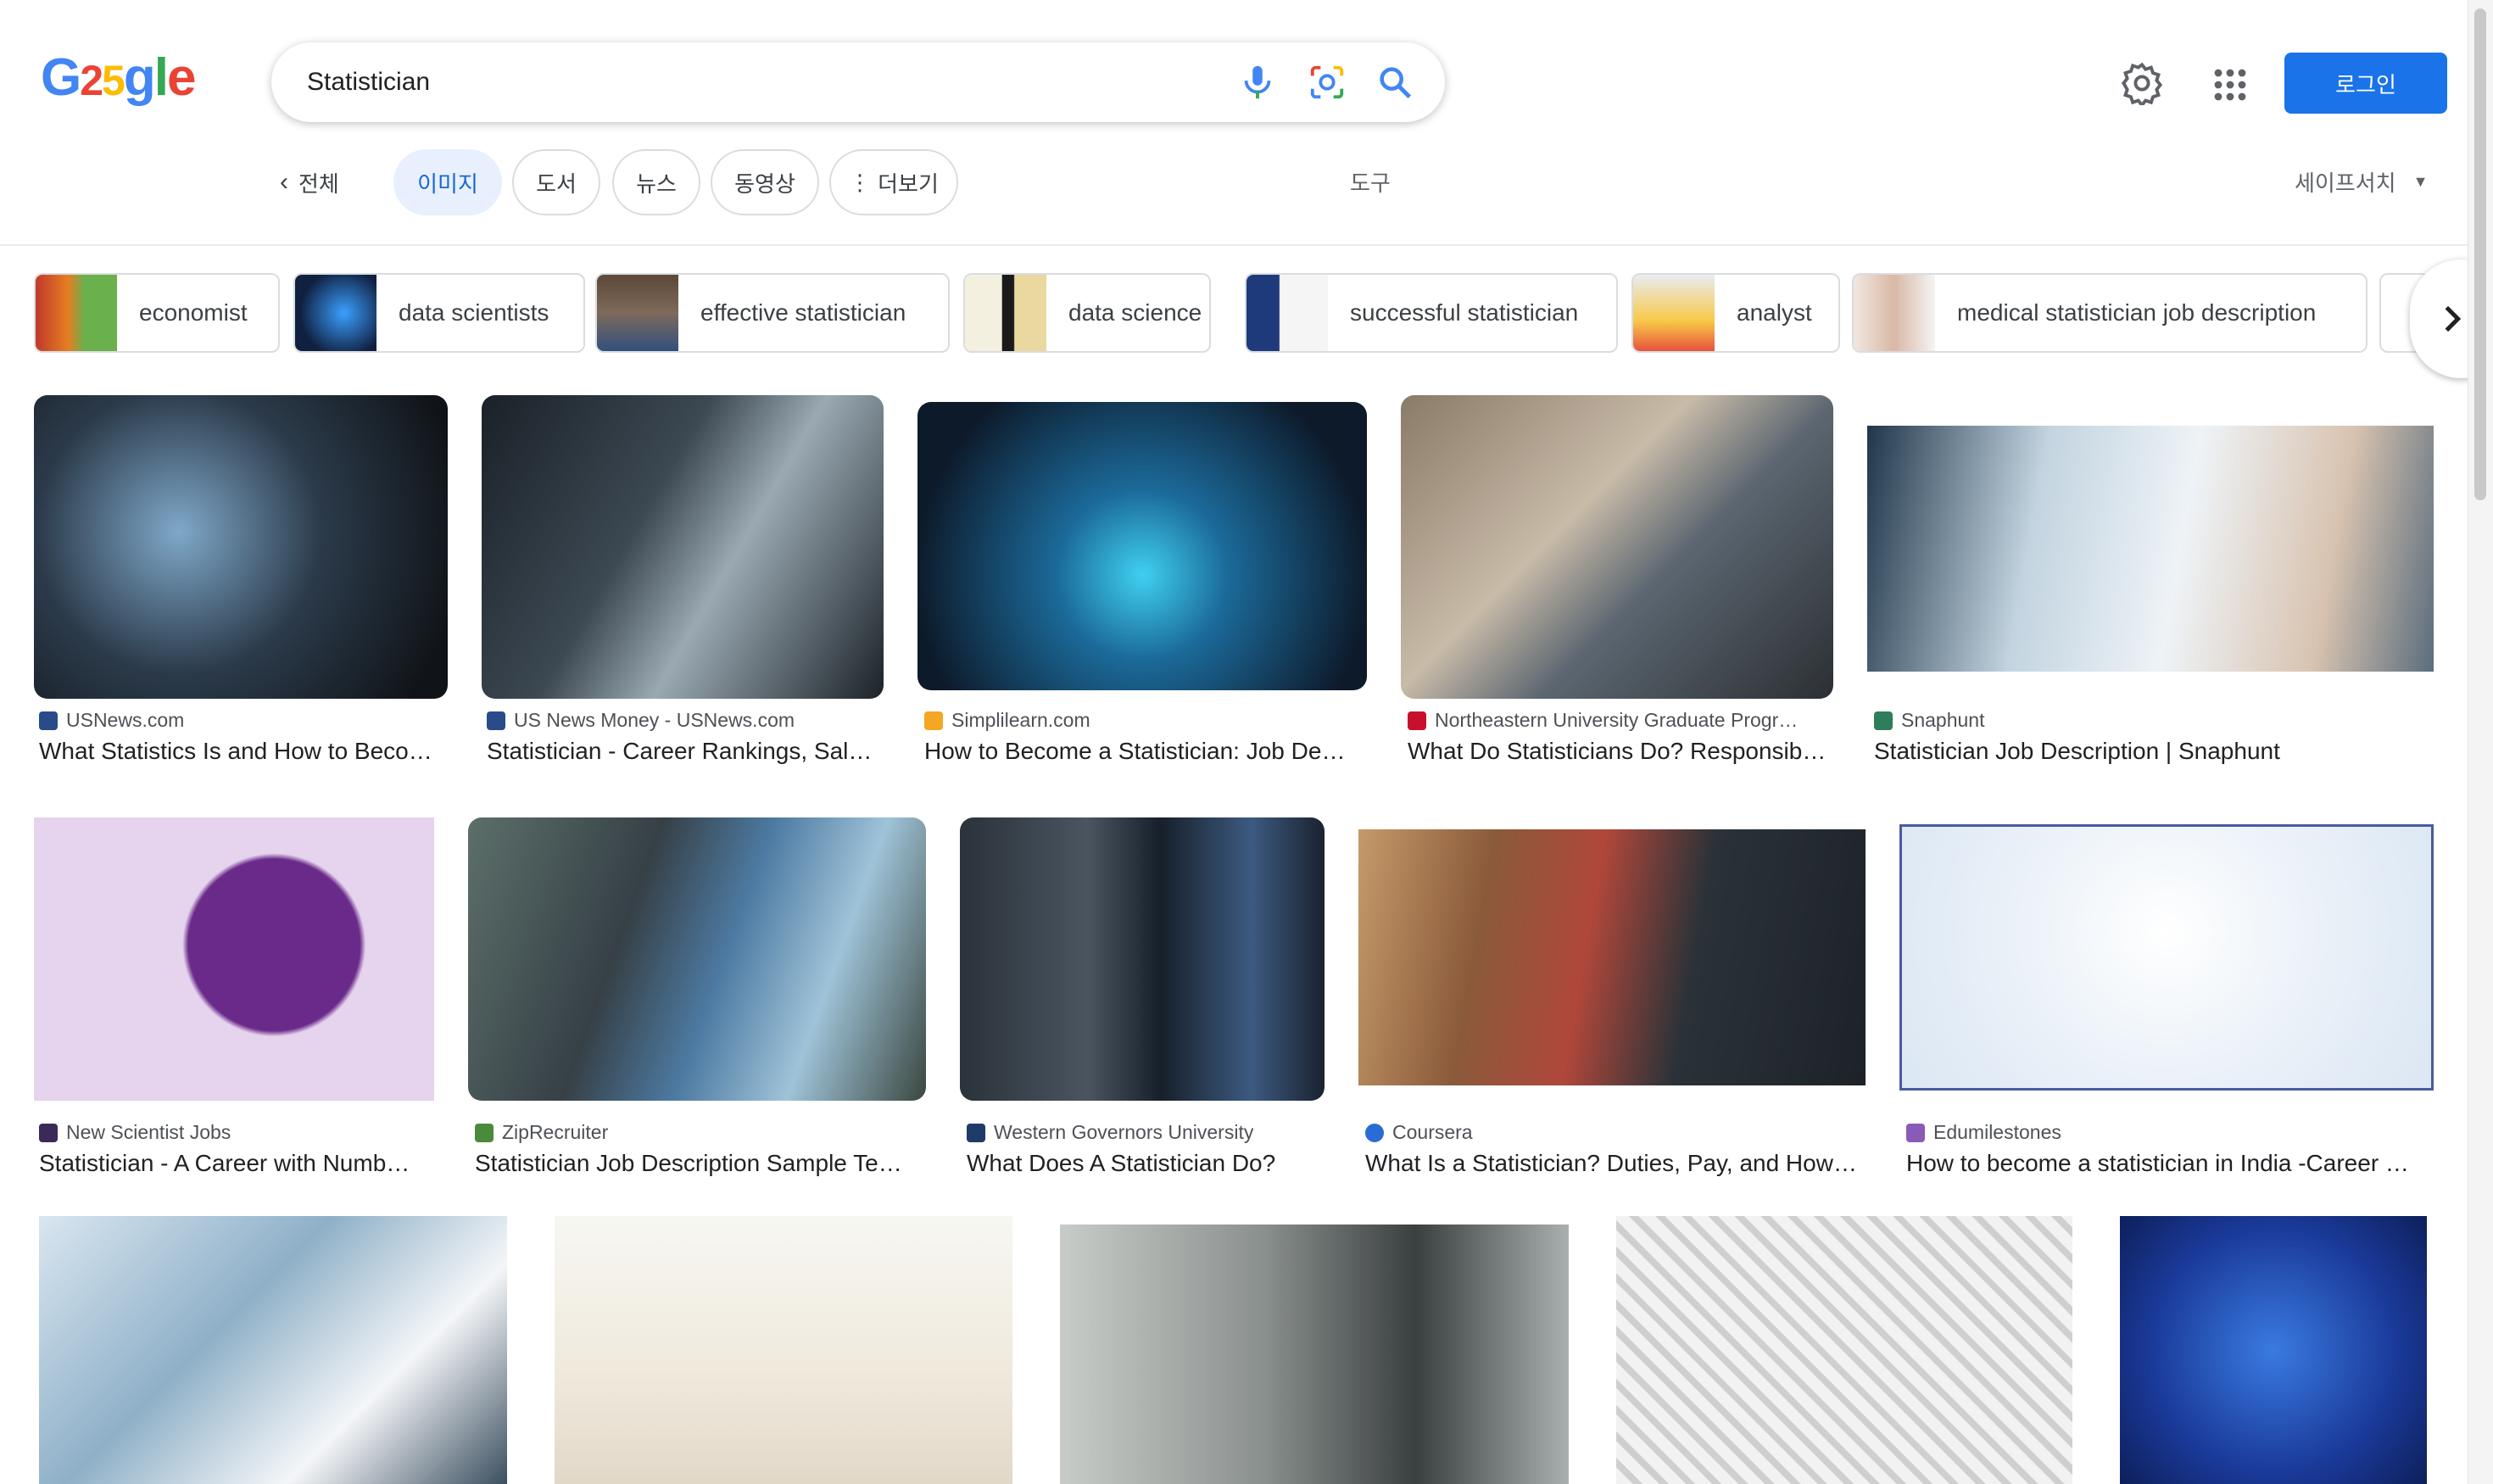 The height and width of the screenshot is (1484, 2493). What do you see at coordinates (474, 312) in the screenshot?
I see `chip-label: data scientists` at bounding box center [474, 312].